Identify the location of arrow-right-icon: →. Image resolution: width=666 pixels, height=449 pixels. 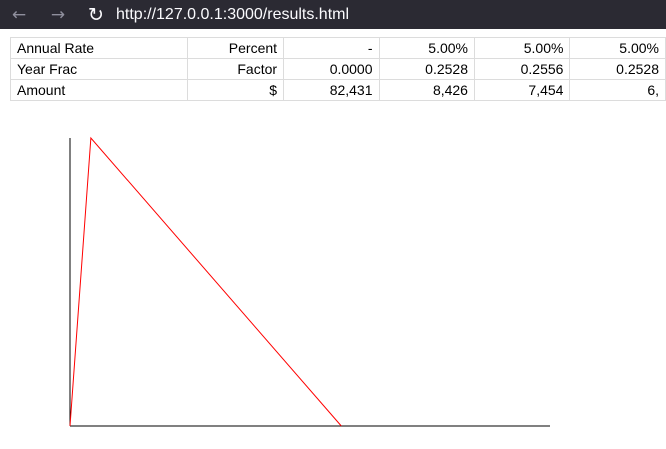
(58, 14).